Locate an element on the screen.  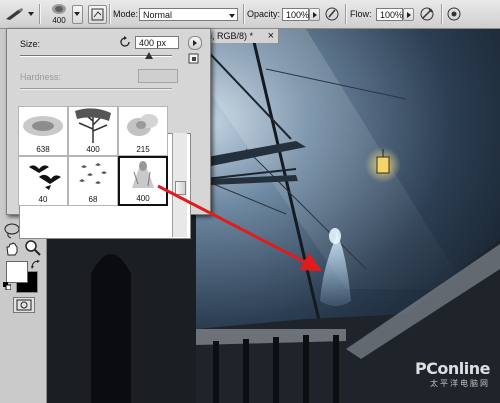
annotation-arrow is located at coordinates (239, 227).